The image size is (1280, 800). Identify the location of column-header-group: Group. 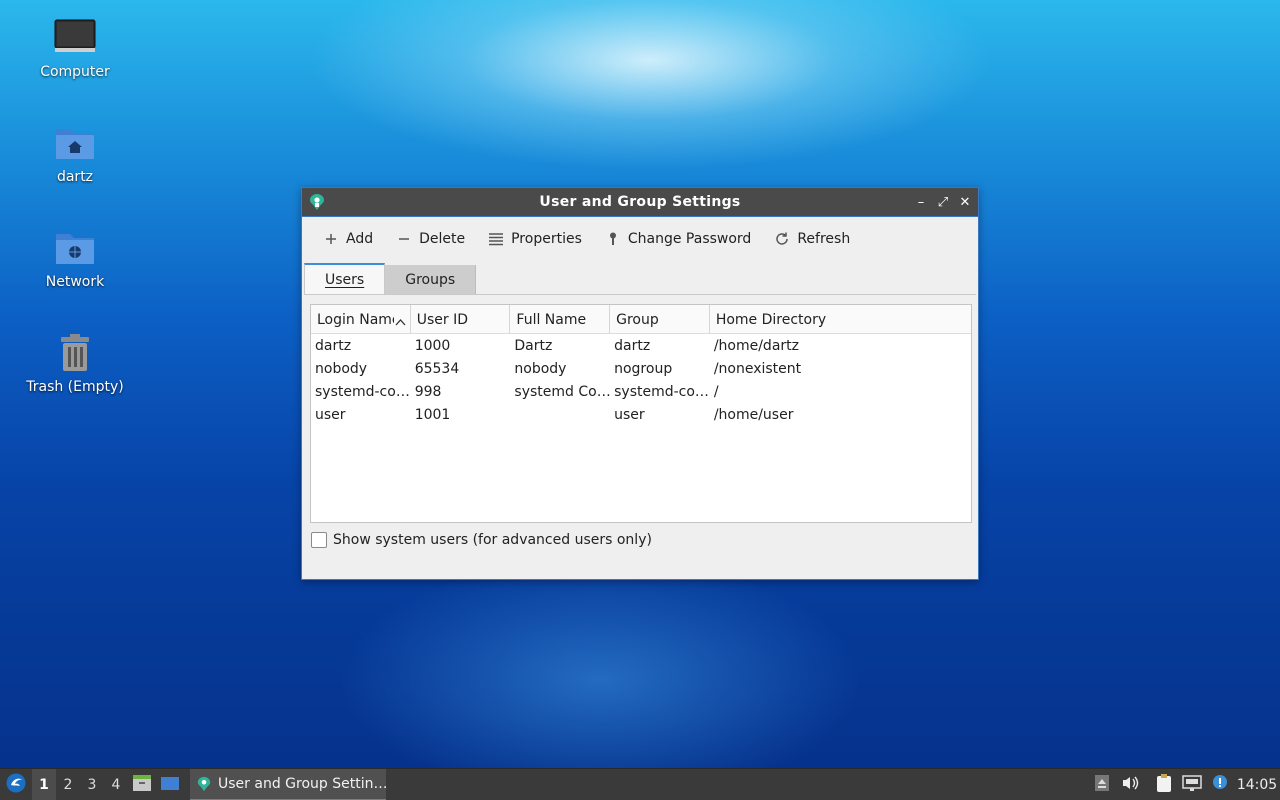
(660, 319).